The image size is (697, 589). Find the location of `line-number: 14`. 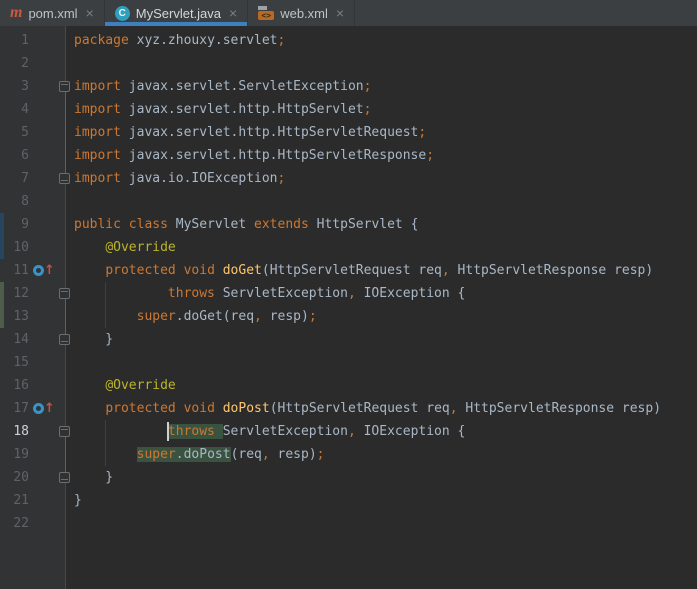

line-number: 14 is located at coordinates (21, 339).